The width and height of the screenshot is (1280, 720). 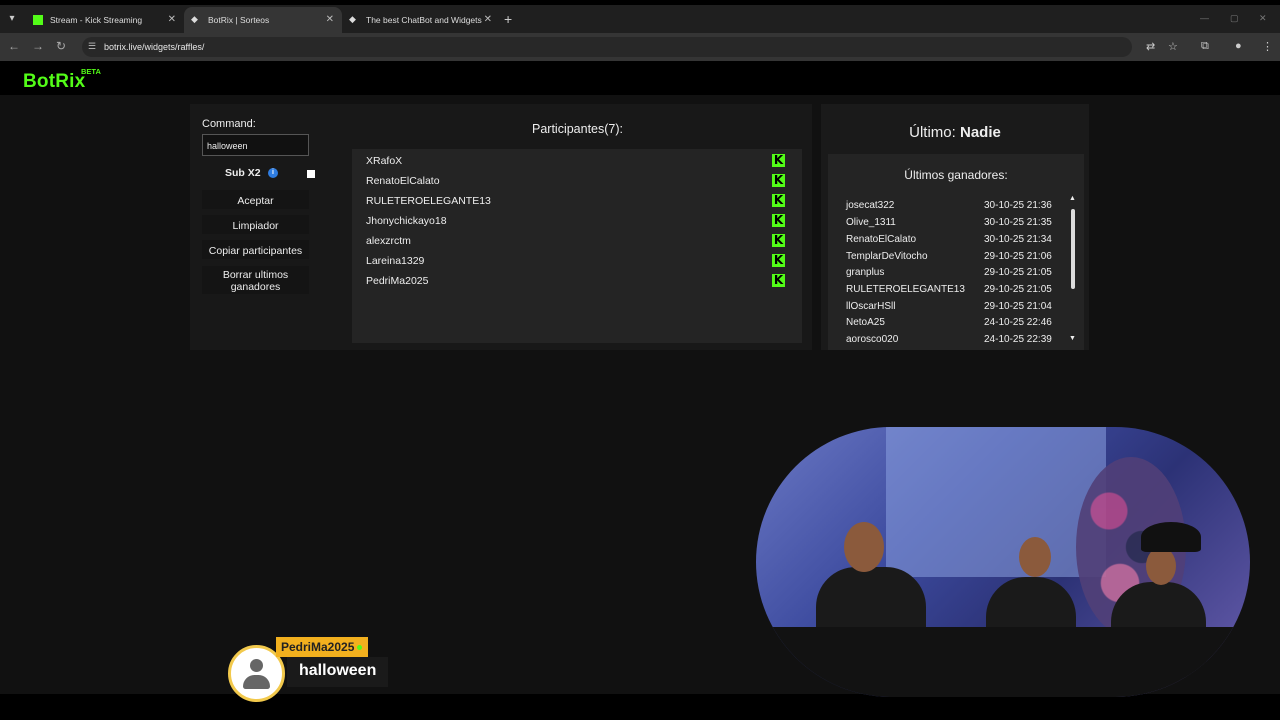 I want to click on winner-name: granplus, so click(x=865, y=272).